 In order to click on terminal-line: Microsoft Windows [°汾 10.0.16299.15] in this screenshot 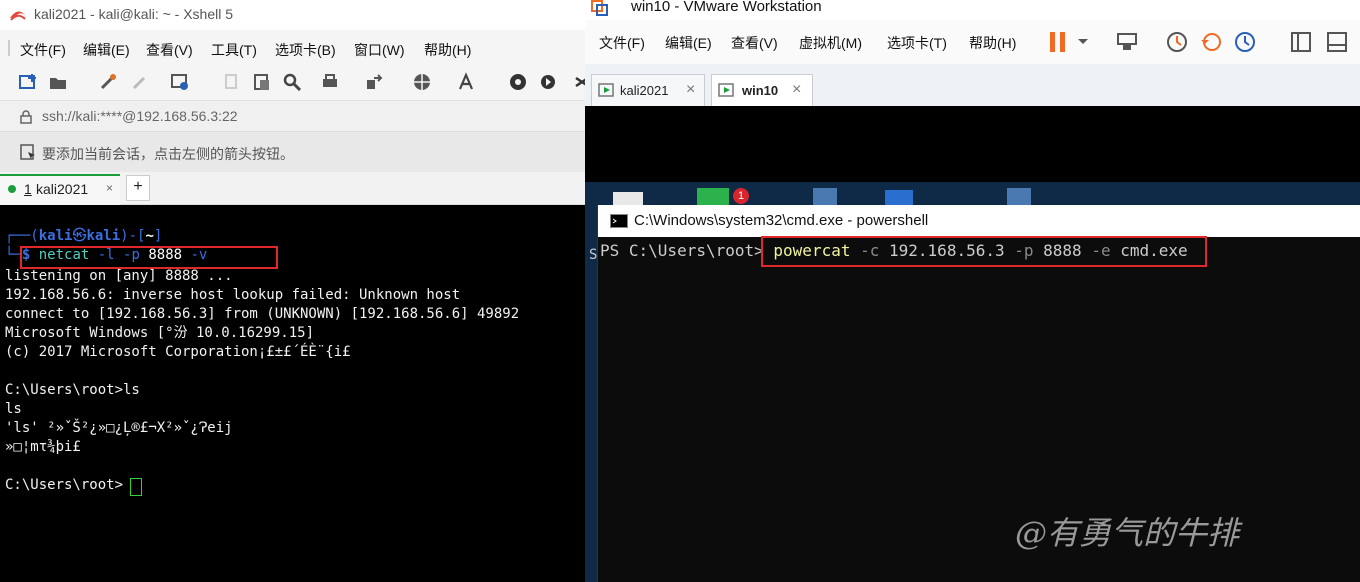, I will do `click(160, 333)`.